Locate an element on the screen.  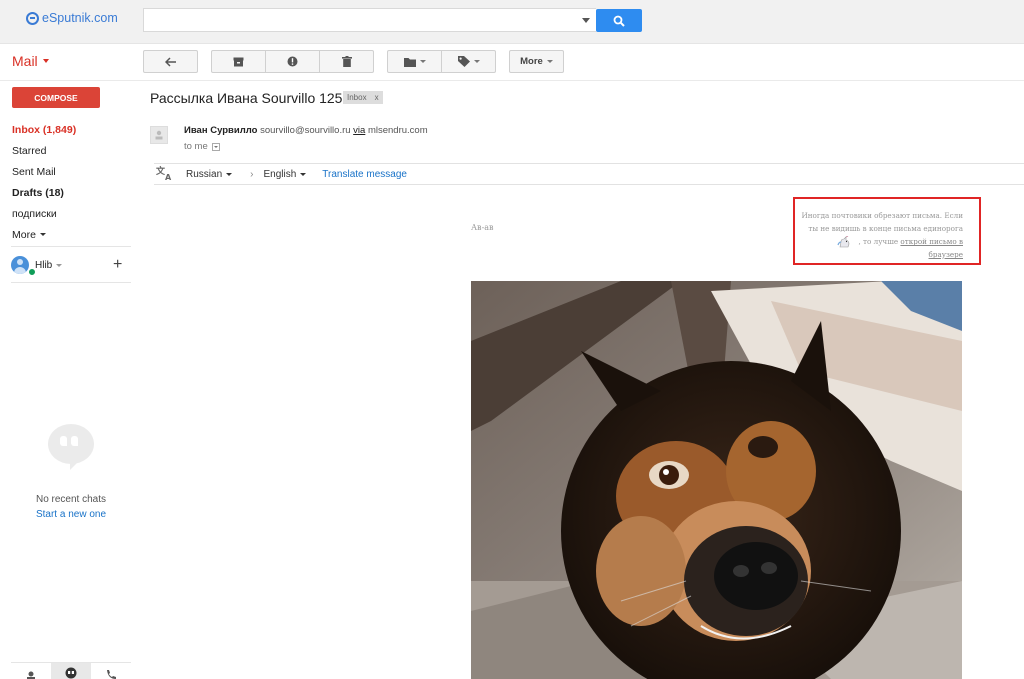
add-chat-icon: + is located at coordinates (117, 265).